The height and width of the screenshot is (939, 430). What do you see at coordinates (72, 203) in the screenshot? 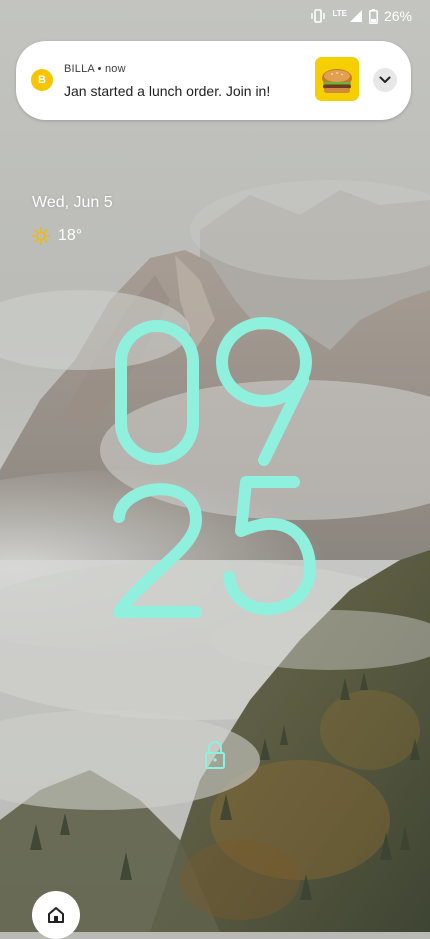
I see `lockscreen-date: Wed, Jun 5` at bounding box center [72, 203].